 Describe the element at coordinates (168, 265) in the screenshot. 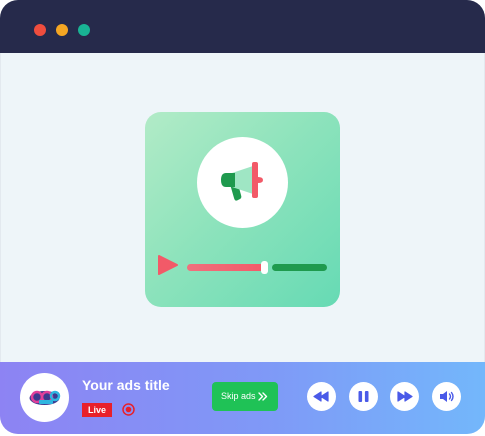

I see `play-icon` at that location.